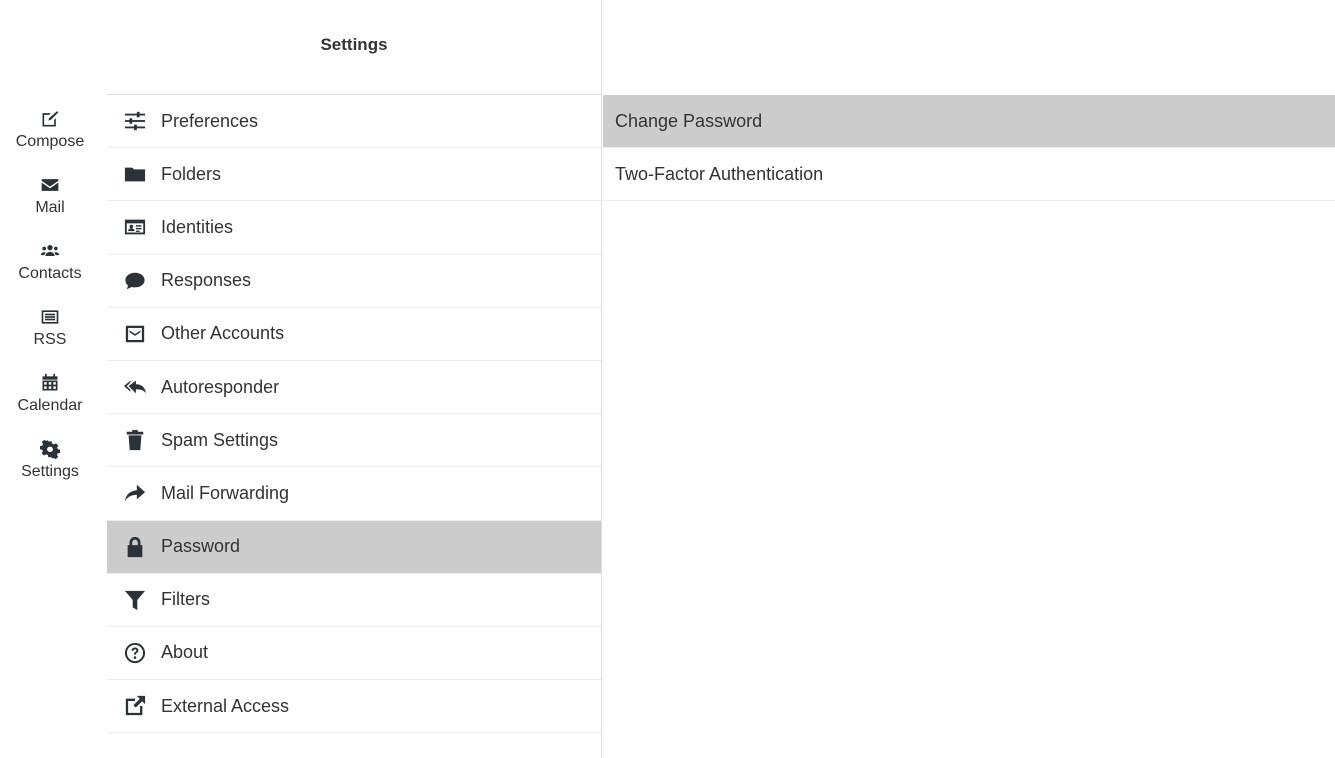  I want to click on rail-label: Mail, so click(50, 207).